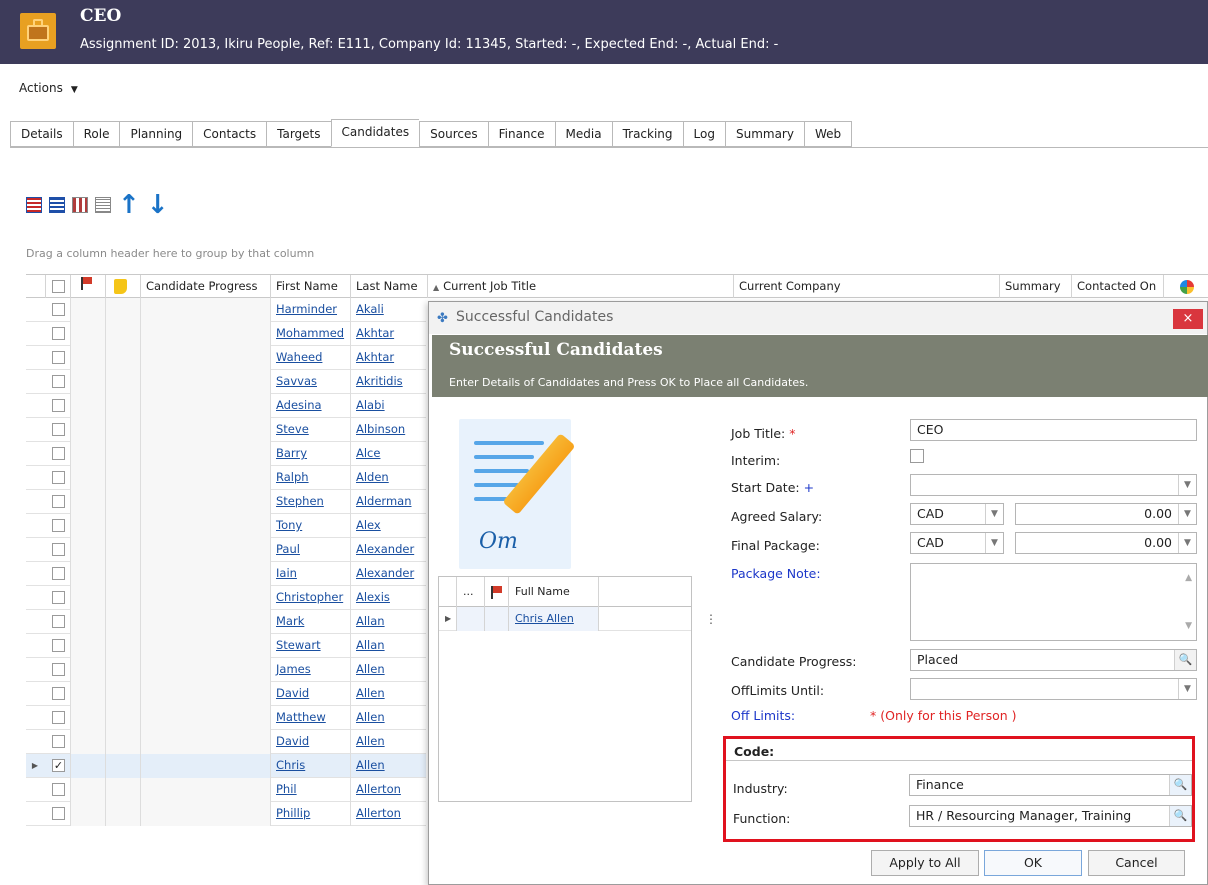  I want to click on detail-view-icon, so click(80, 205).